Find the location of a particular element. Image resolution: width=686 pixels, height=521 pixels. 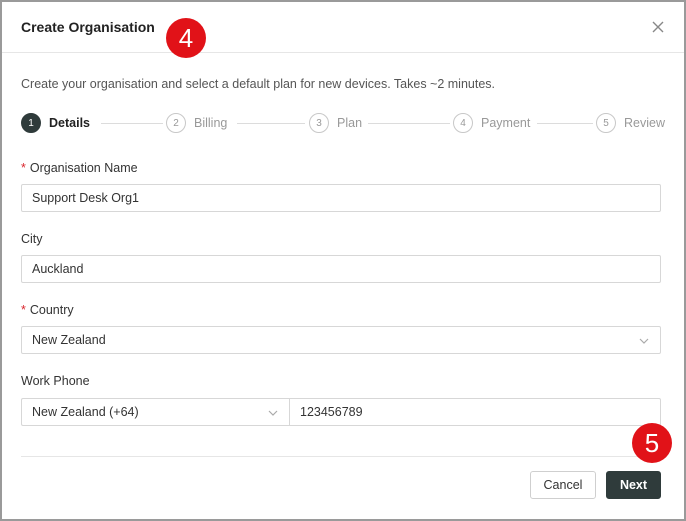

phone-number-value: 123456789 is located at coordinates (331, 412).